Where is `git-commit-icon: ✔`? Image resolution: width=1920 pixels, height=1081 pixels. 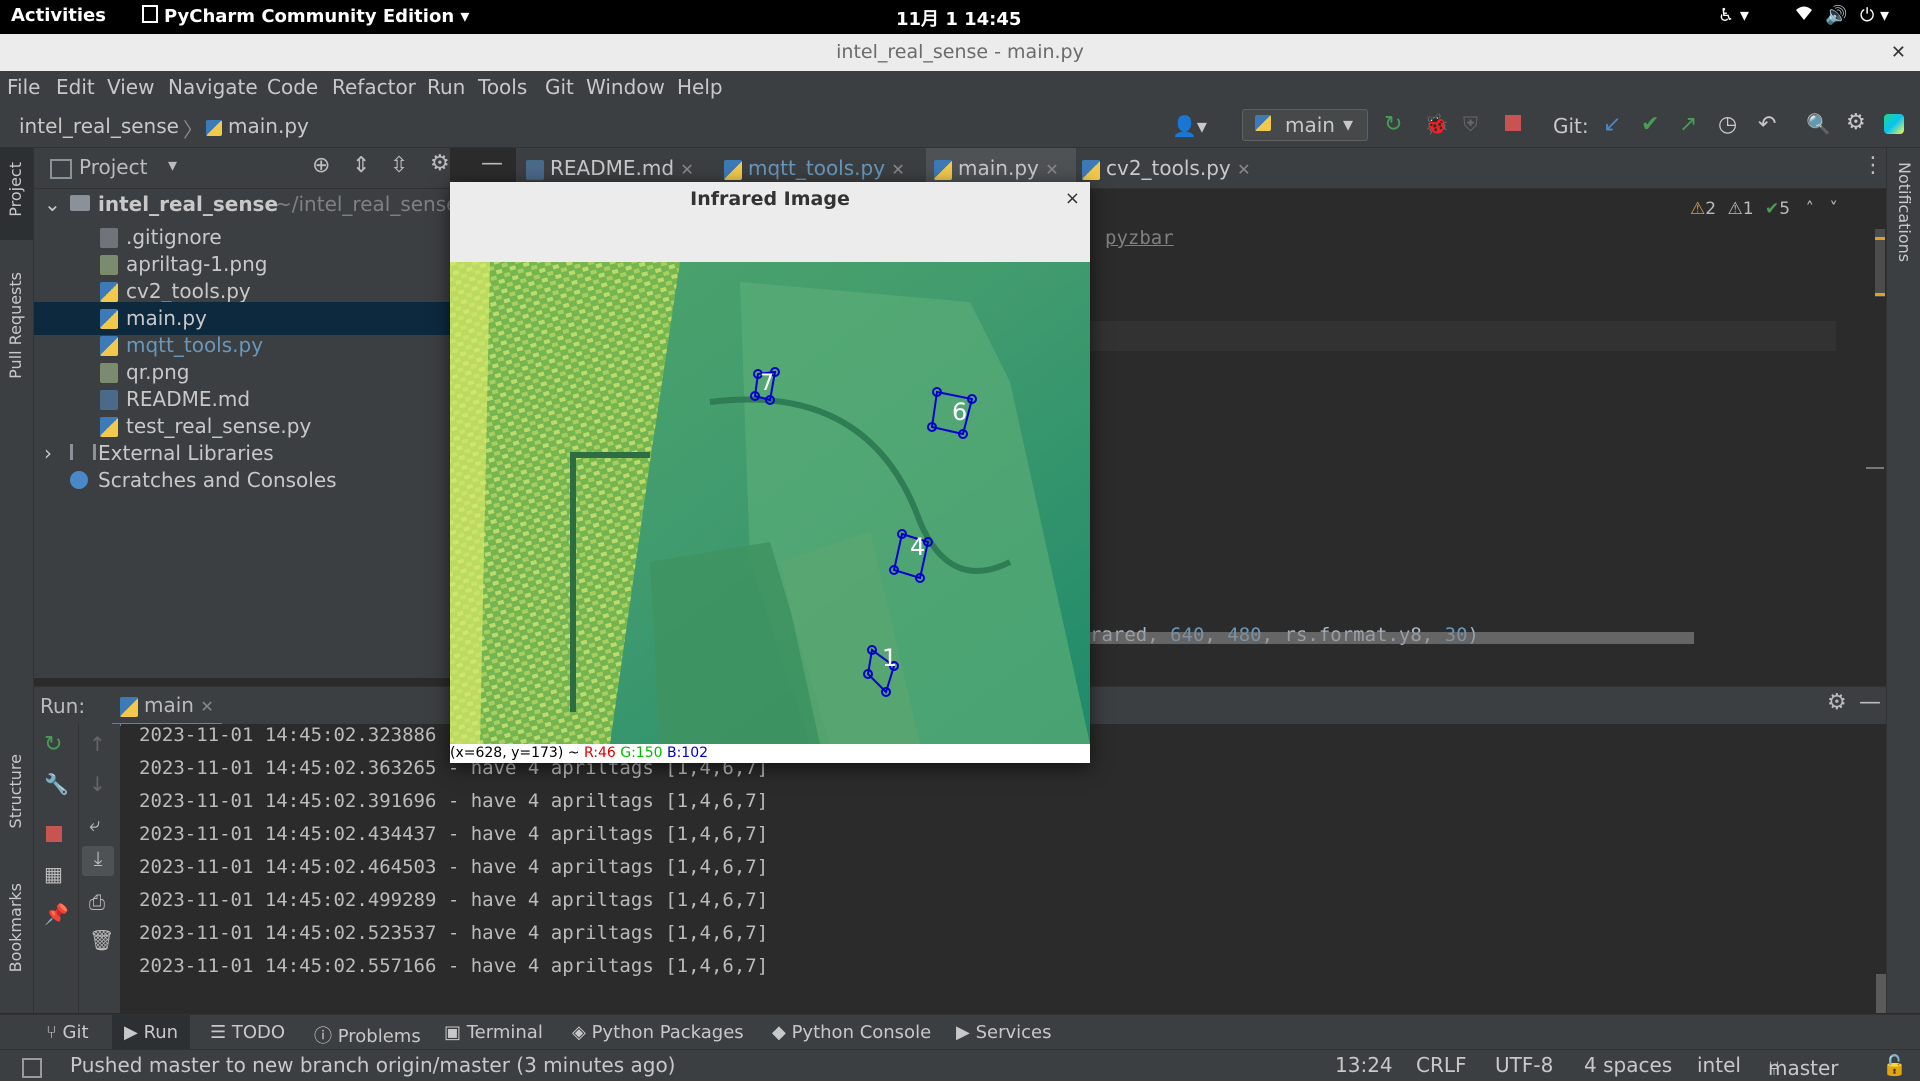
git-commit-icon: ✔ is located at coordinates (1650, 124).